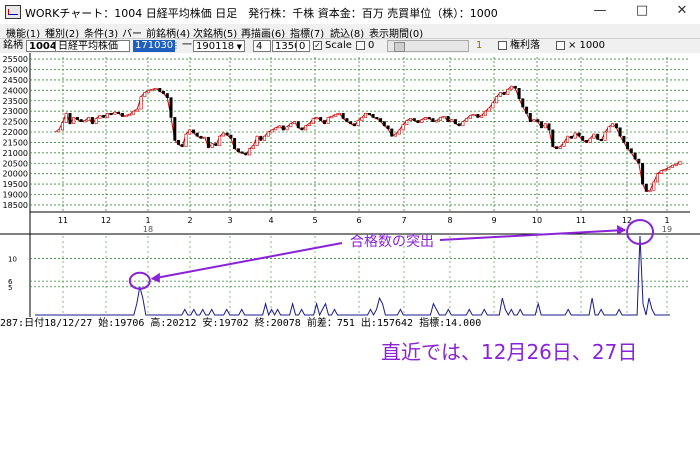 This screenshot has width=700, height=458. I want to click on price-tick-label: 24000, so click(15, 90).